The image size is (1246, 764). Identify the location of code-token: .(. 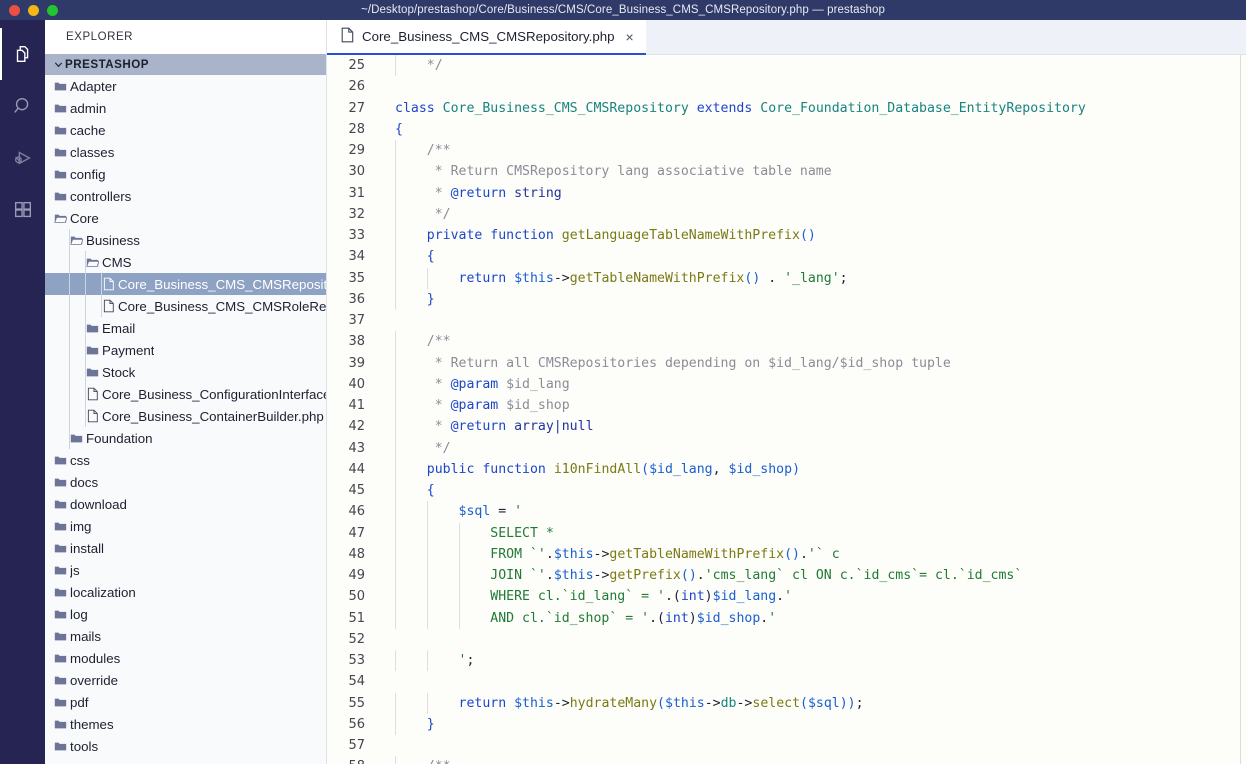
(657, 618).